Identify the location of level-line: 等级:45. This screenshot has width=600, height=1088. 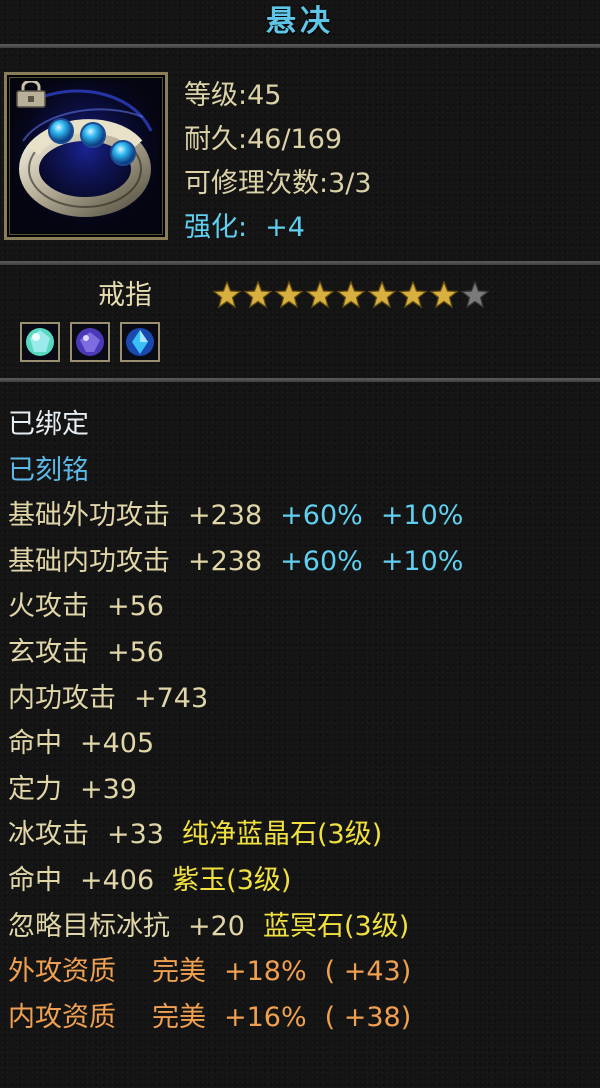
(233, 95).